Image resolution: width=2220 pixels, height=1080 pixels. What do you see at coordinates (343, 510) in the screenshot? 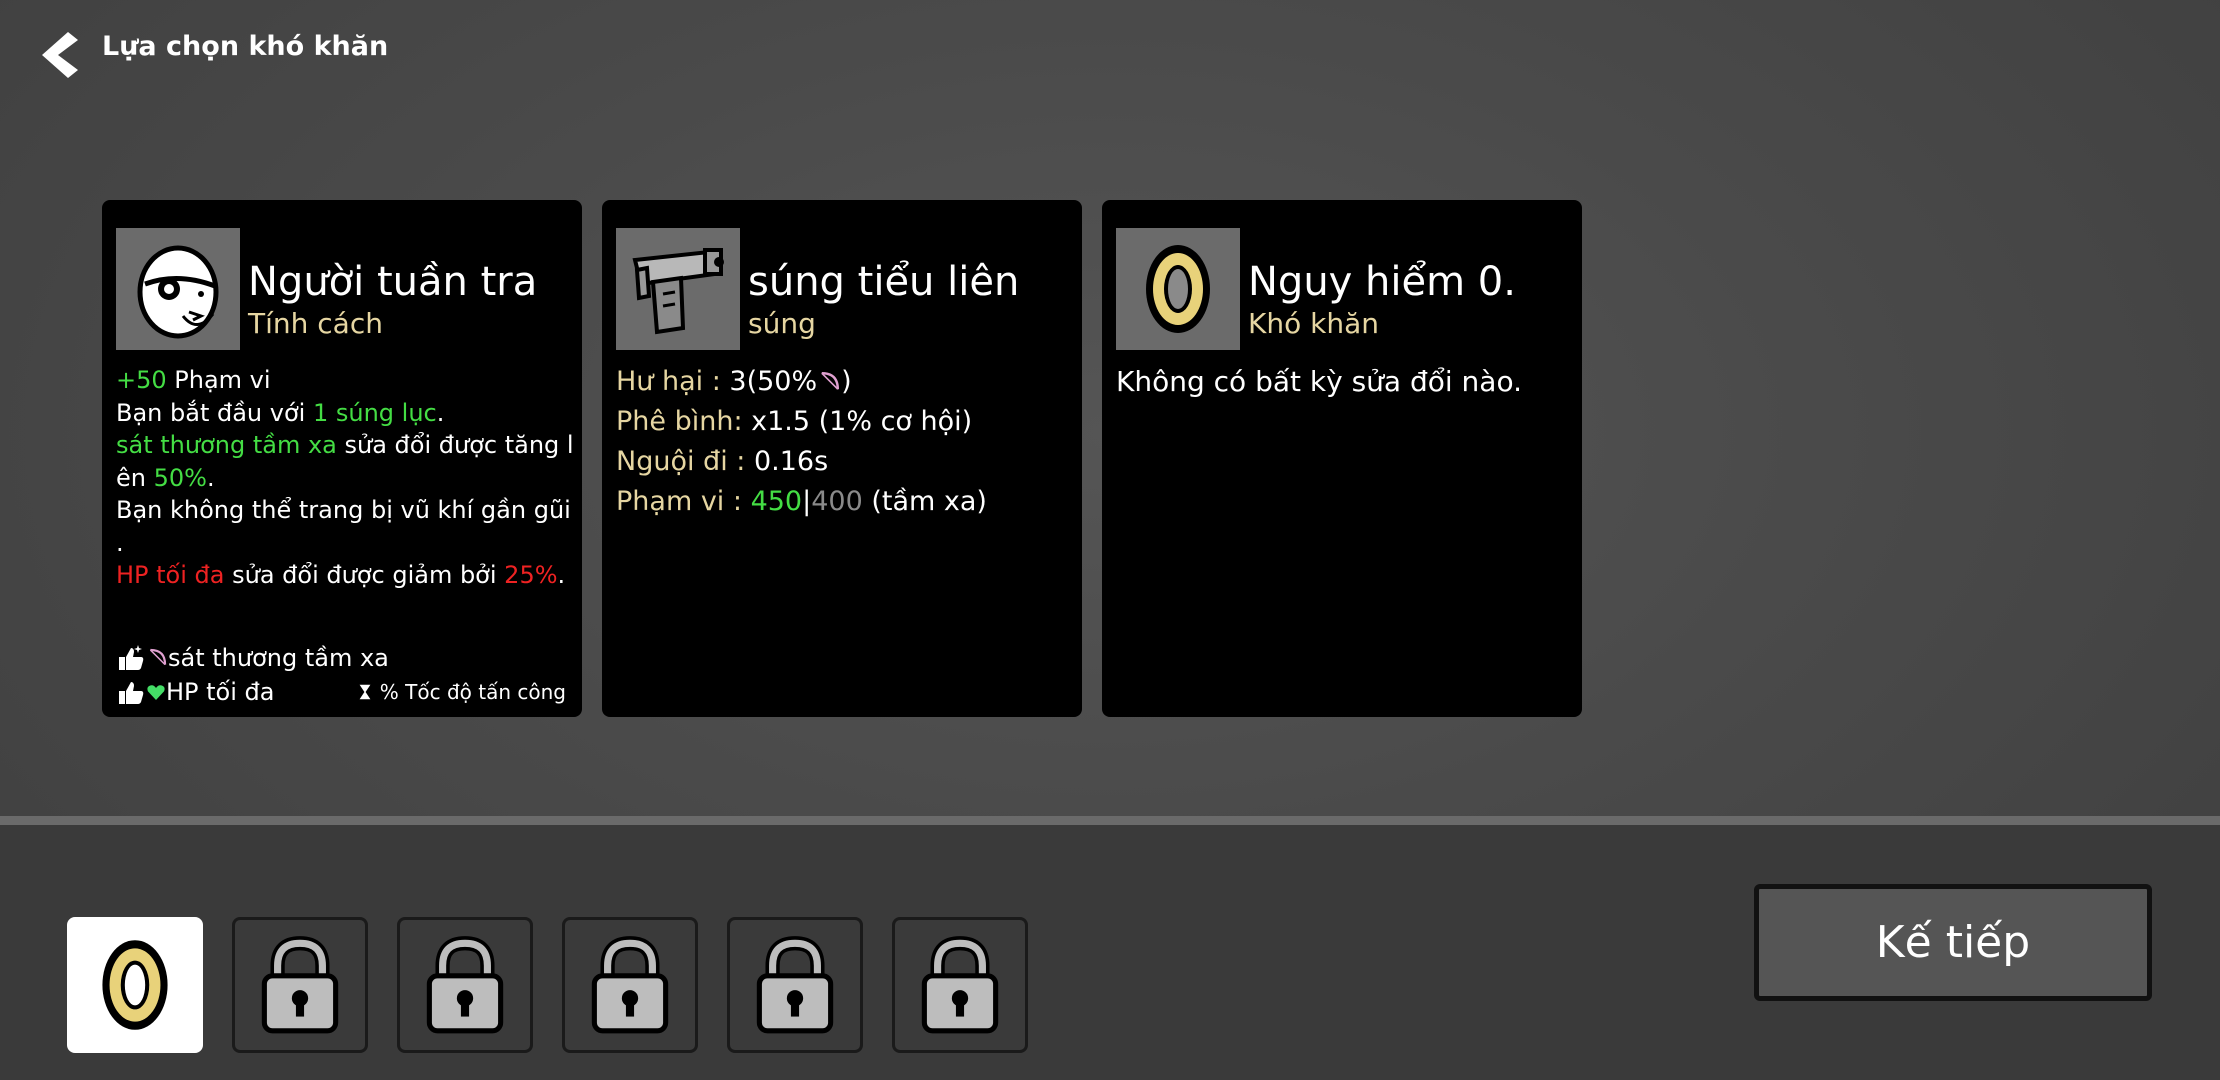
I see `desc-text: Bạn không thể trang bị vũ khí gần gũi` at bounding box center [343, 510].